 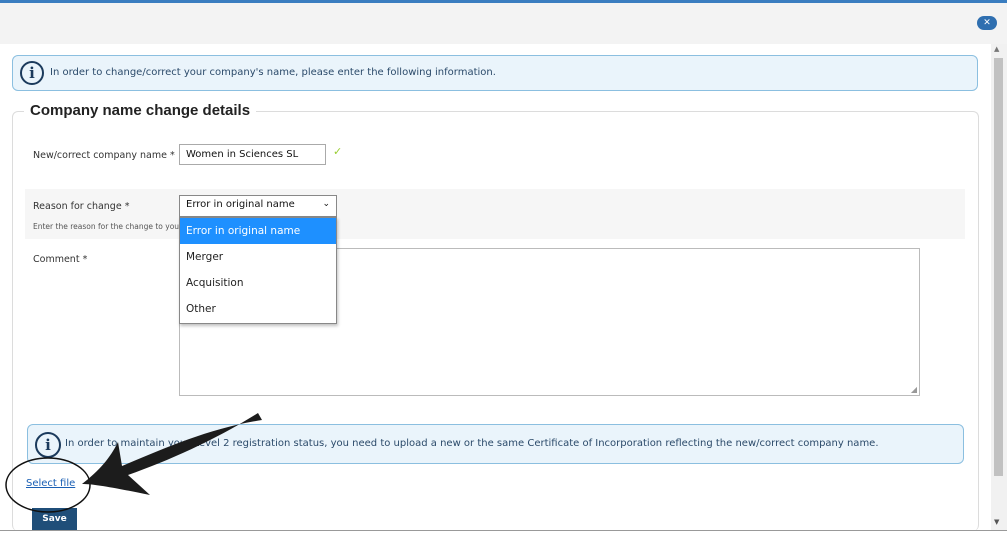 I want to click on scrollbar-thumb, so click(x=998, y=267).